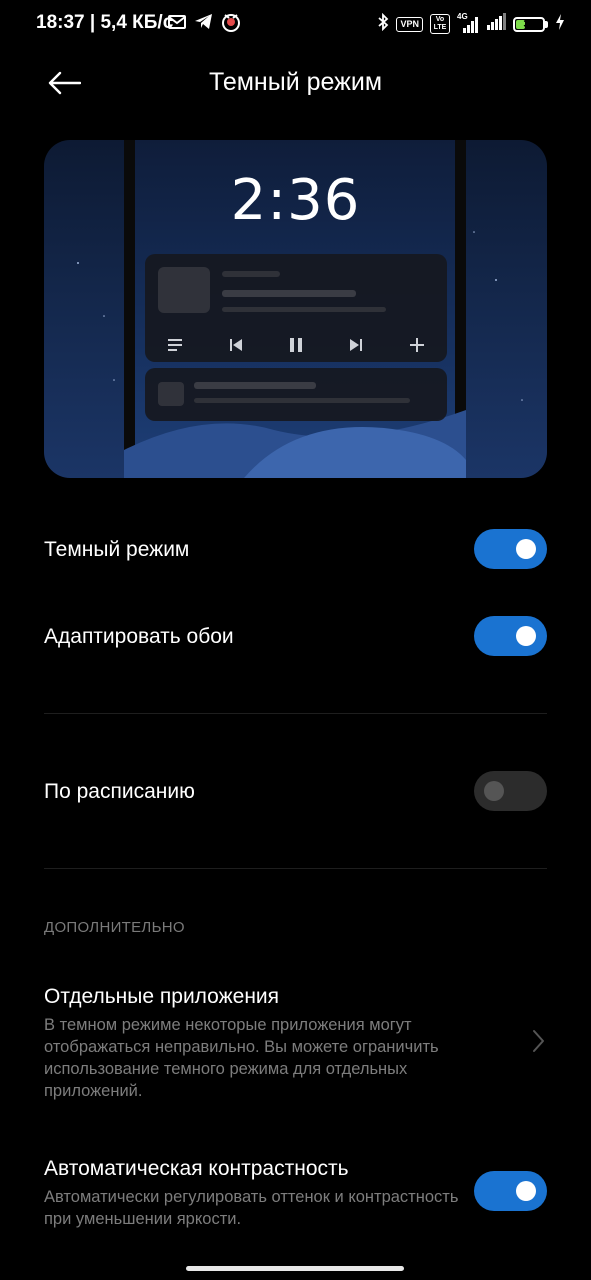  I want to click on preview-media-controls, so click(296, 347).